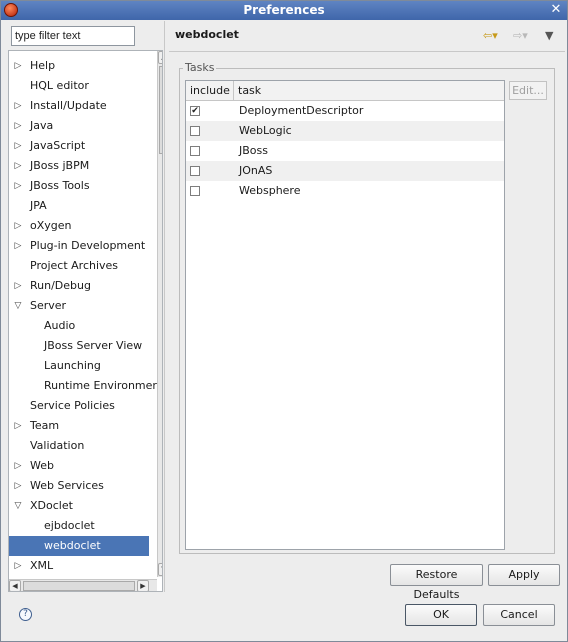 This screenshot has height=642, width=568. Describe the element at coordinates (195, 111) in the screenshot. I see `include-checkbox: ✔` at that location.